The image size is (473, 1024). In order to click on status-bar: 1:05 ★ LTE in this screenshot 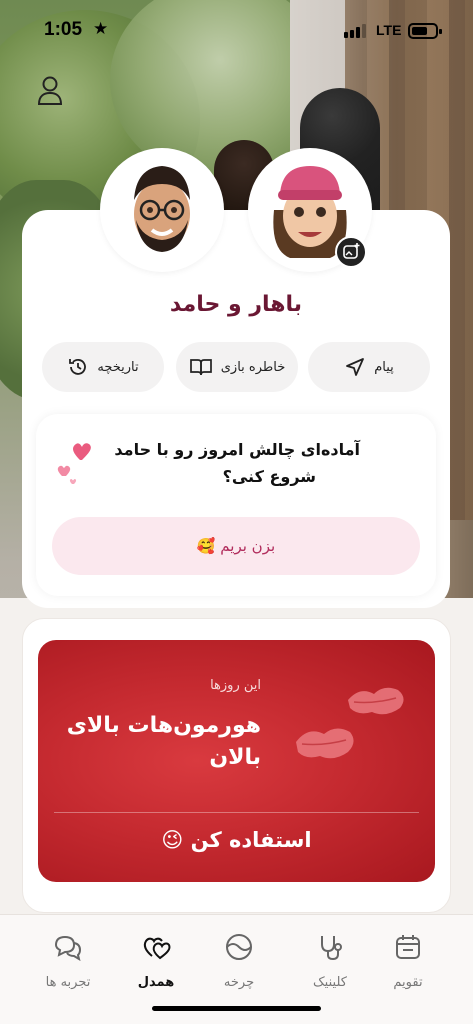, I will do `click(236, 30)`.